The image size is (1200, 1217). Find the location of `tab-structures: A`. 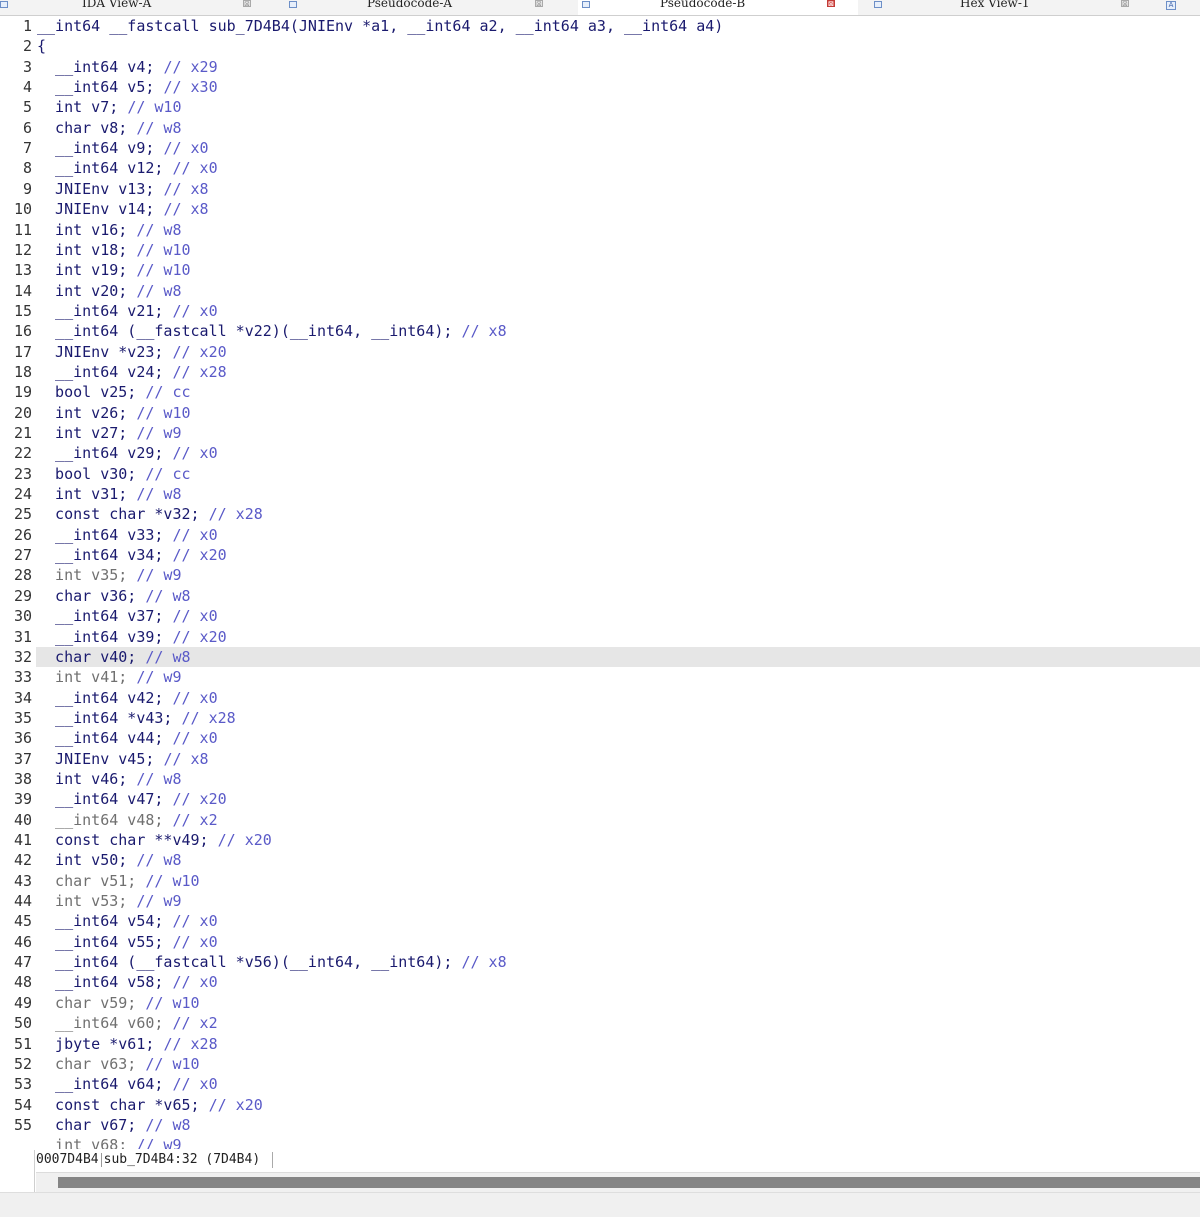

tab-structures: A is located at coordinates (1182, 7).